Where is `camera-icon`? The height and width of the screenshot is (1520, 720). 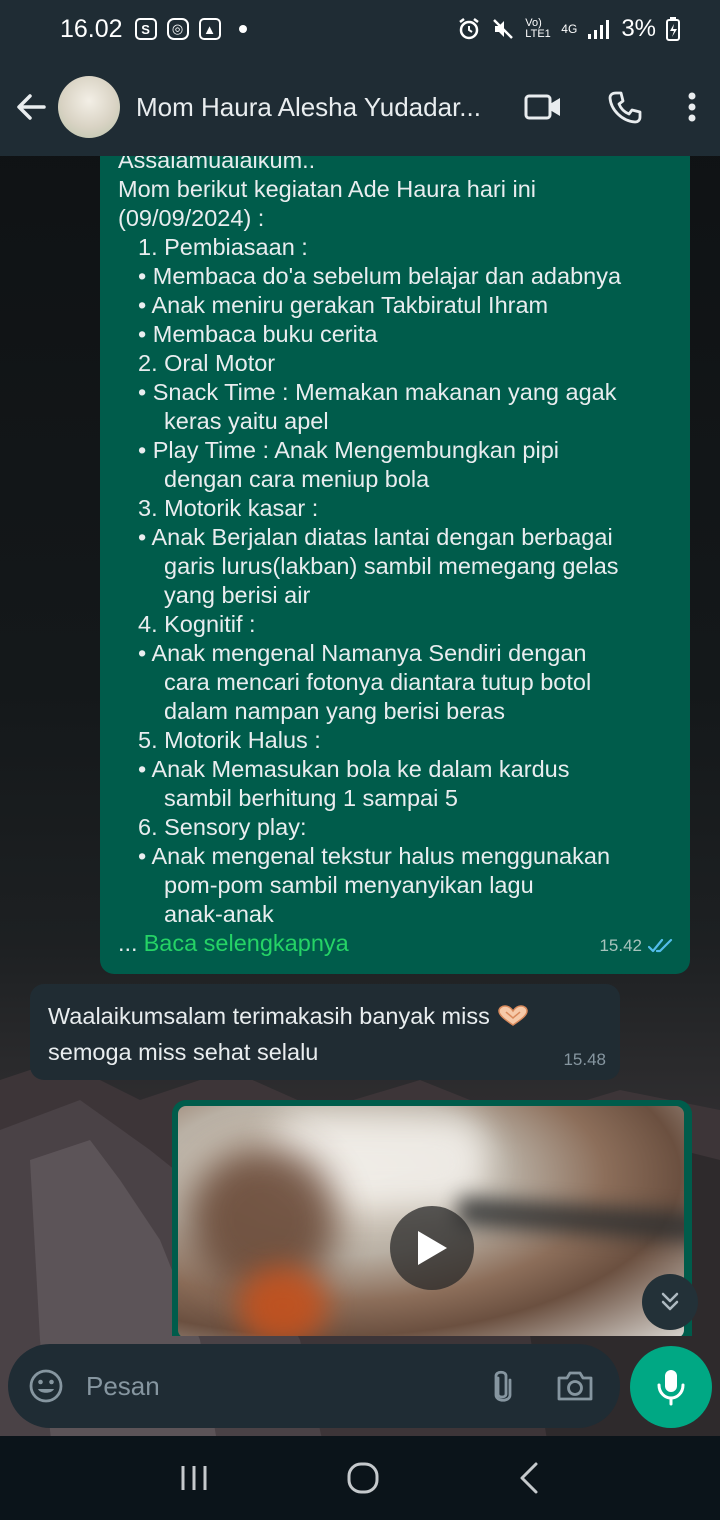
camera-icon is located at coordinates (575, 1386).